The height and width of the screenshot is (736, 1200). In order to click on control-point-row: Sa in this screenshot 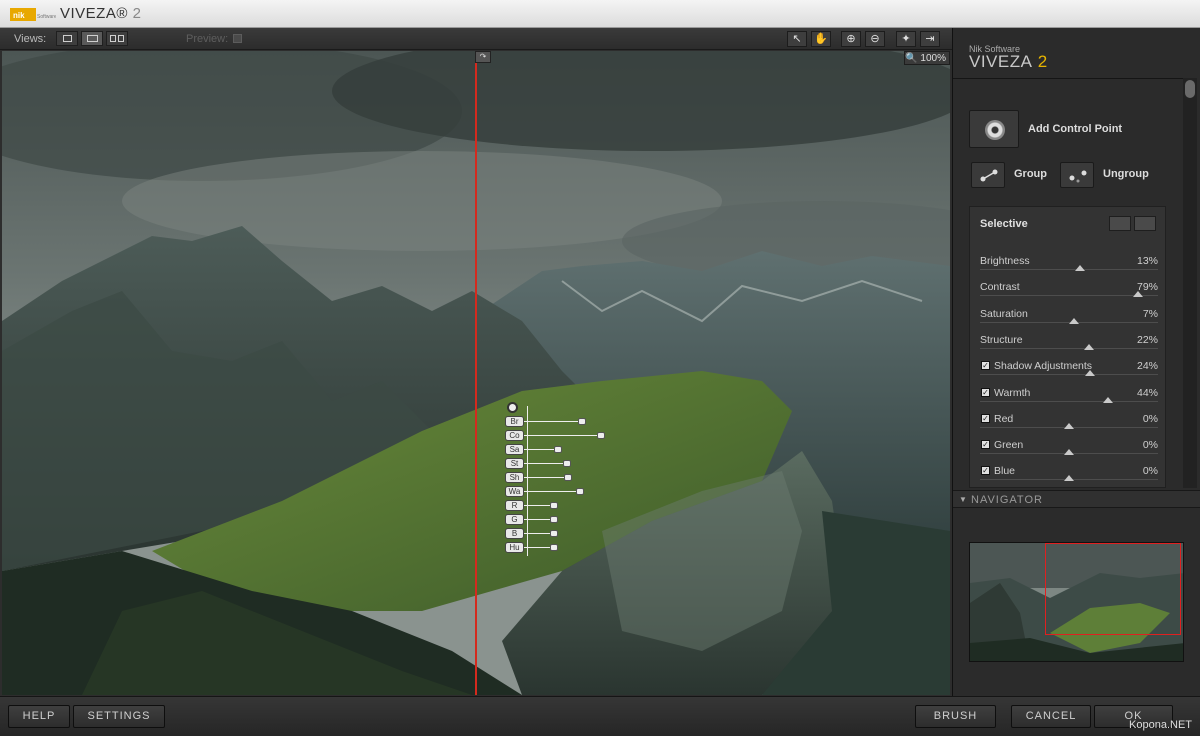, I will do `click(560, 450)`.